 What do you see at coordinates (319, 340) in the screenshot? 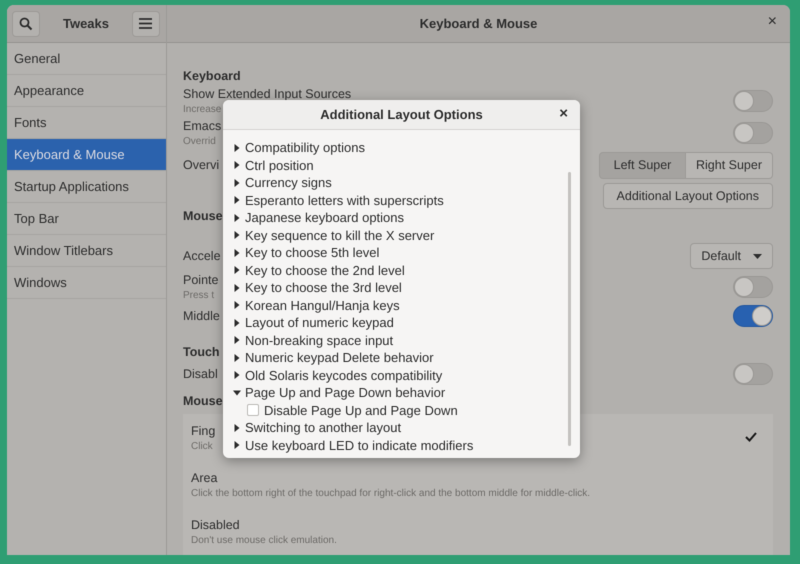
I see `tree-item-label: Non-breaking space input` at bounding box center [319, 340].